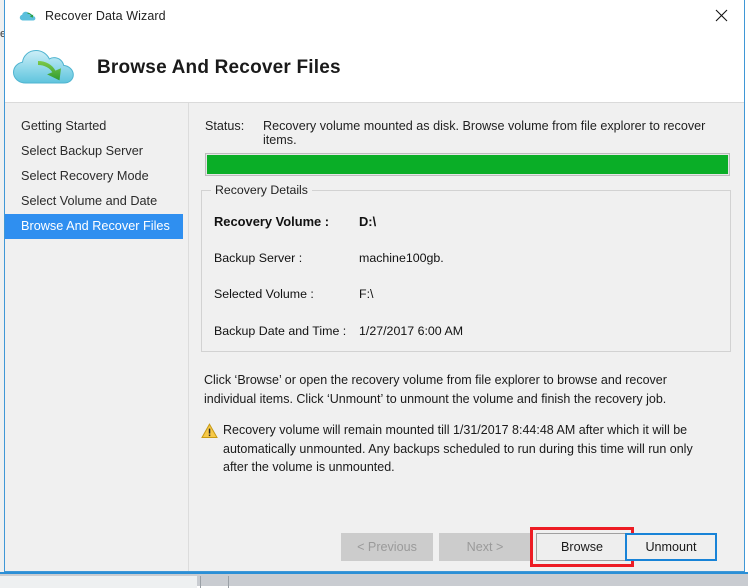  What do you see at coordinates (387, 547) in the screenshot?
I see `previous-button: < Previous` at bounding box center [387, 547].